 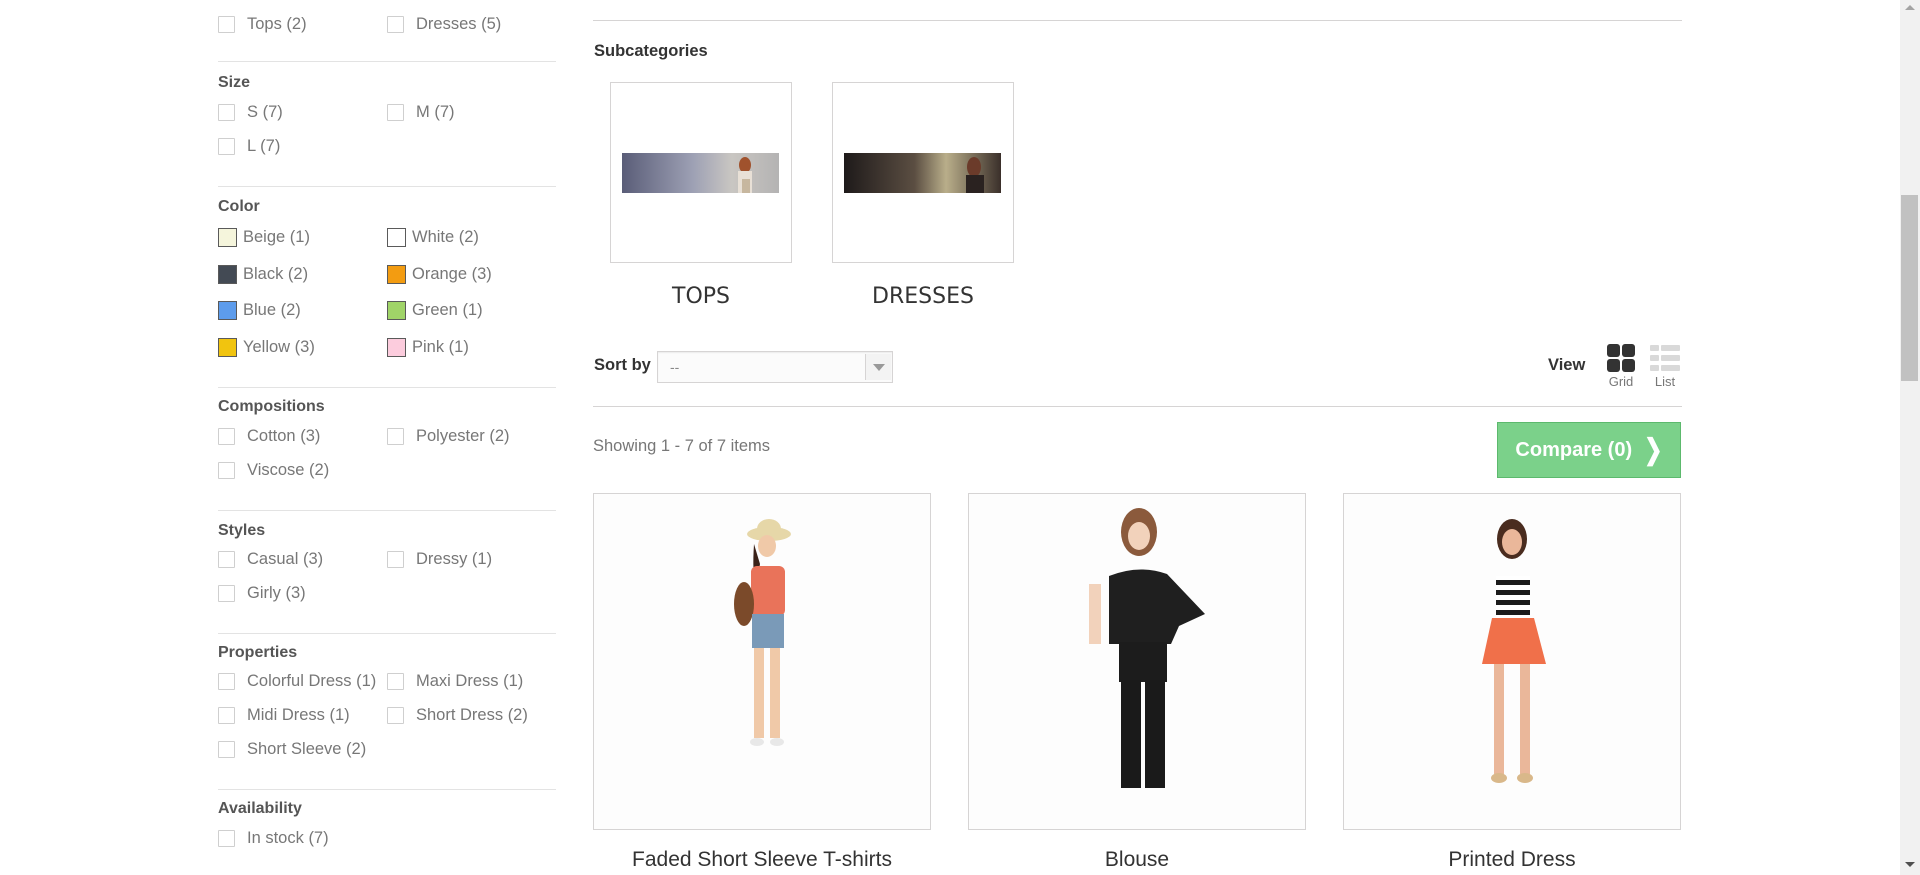 I want to click on filter-option-color-yellow: Yellow (3), so click(x=266, y=347).